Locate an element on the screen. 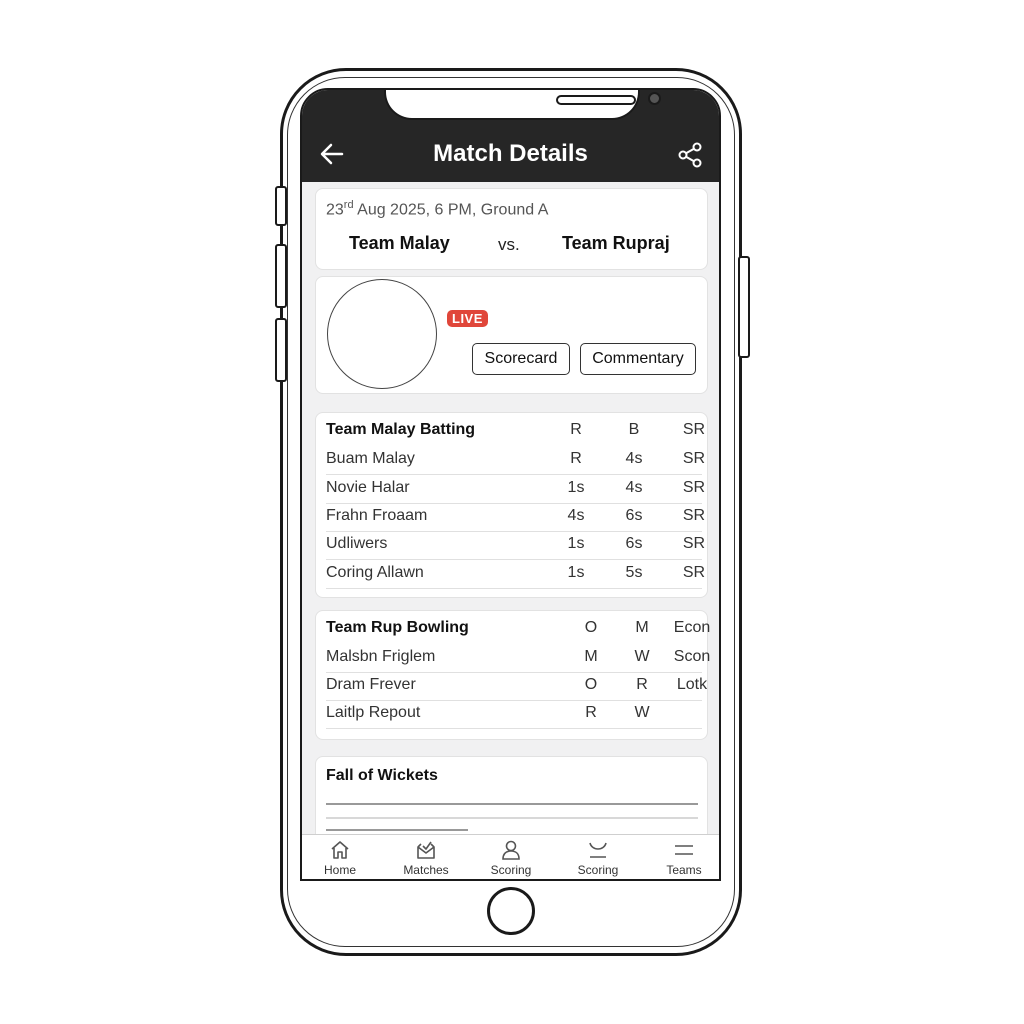 This screenshot has width=1024, height=1024. team-b-name: Team Rupraj is located at coordinates (616, 243).